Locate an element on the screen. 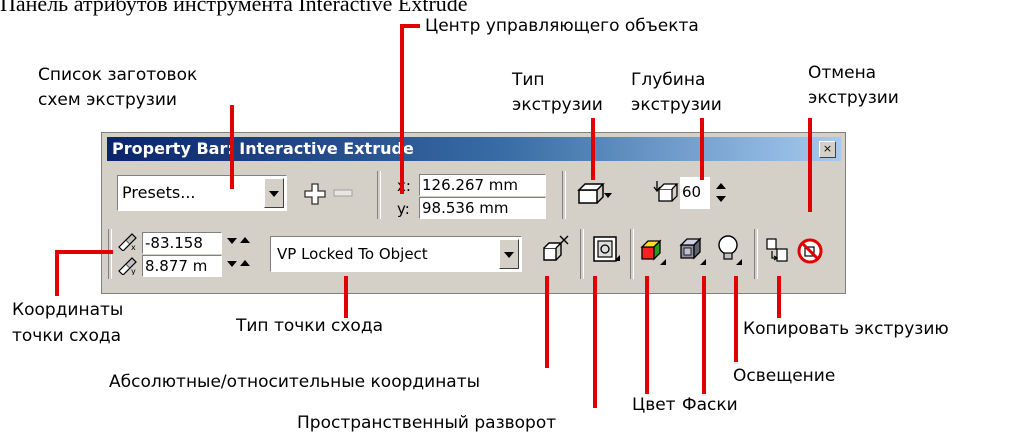 Image resolution: width=1016 pixels, height=440 pixels. copy-extrusion-icon is located at coordinates (778, 251).